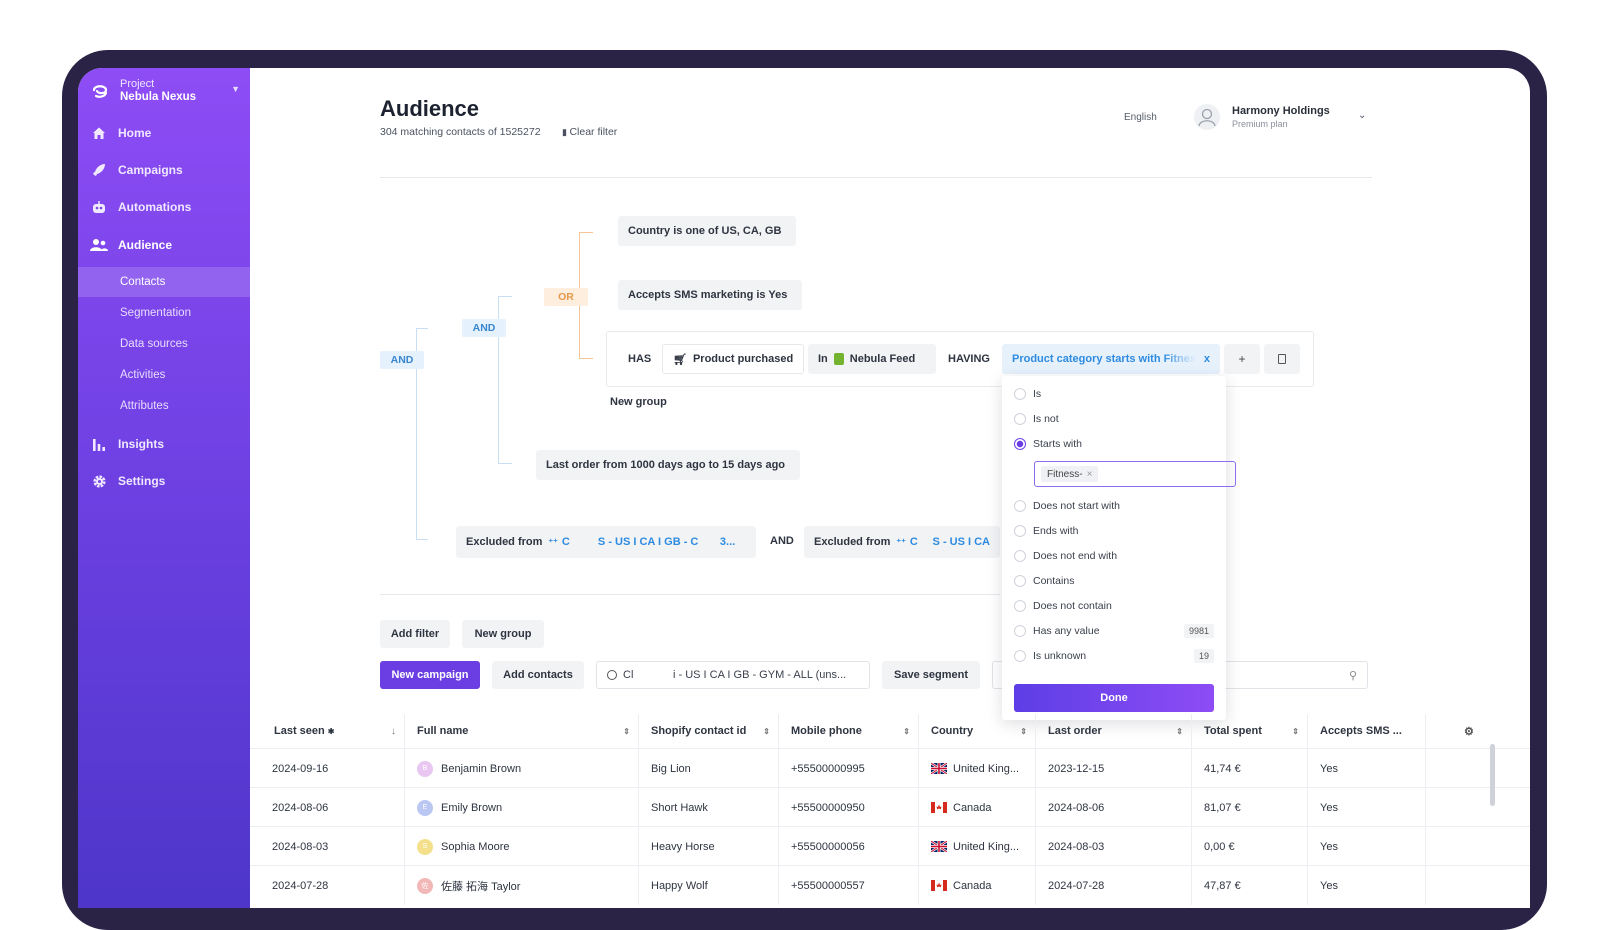  What do you see at coordinates (1111, 359) in the screenshot?
I see `category-condition-chip: Product category starts with Fitness x` at bounding box center [1111, 359].